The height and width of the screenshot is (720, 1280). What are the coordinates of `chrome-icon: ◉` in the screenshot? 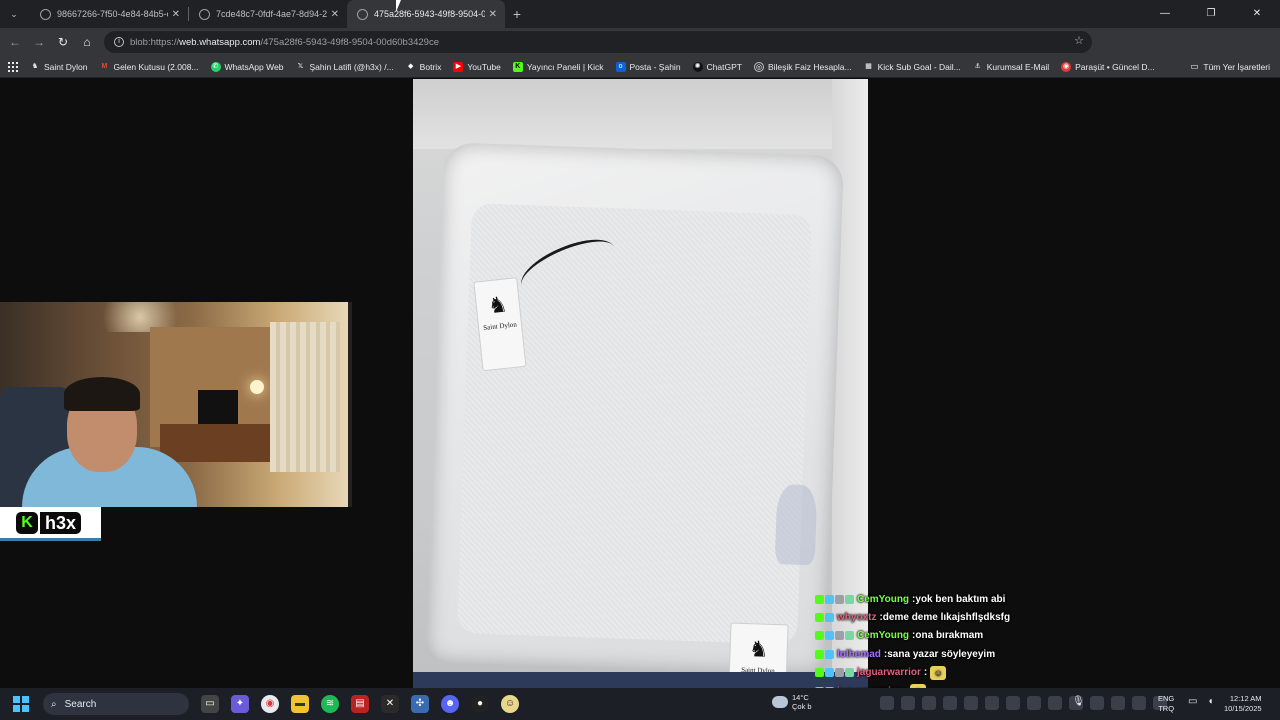 It's located at (270, 704).